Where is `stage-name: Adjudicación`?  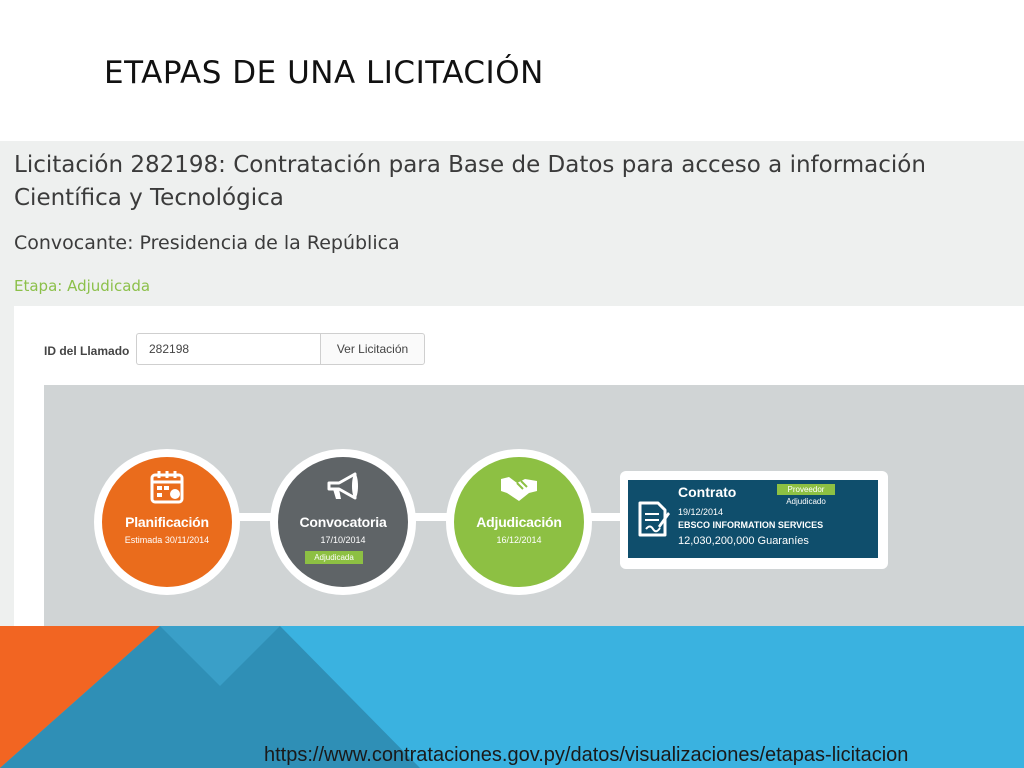 stage-name: Adjudicación is located at coordinates (519, 522).